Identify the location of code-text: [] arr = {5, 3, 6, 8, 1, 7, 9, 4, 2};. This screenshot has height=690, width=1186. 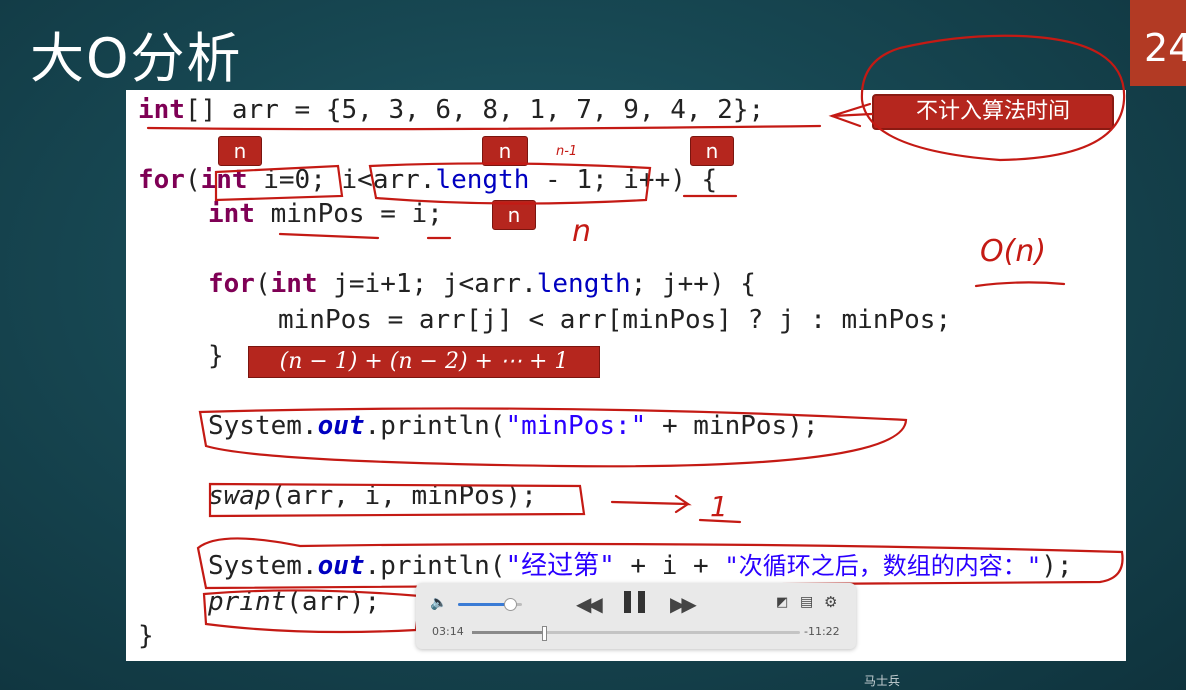
(474, 110).